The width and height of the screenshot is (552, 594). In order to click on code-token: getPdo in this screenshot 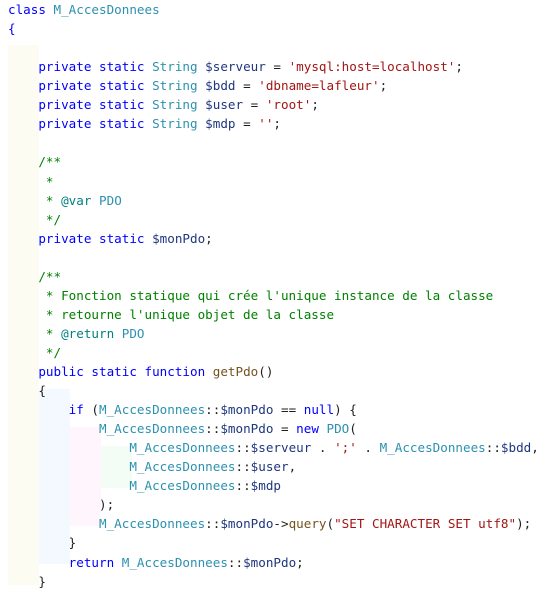, I will do `click(235, 371)`.